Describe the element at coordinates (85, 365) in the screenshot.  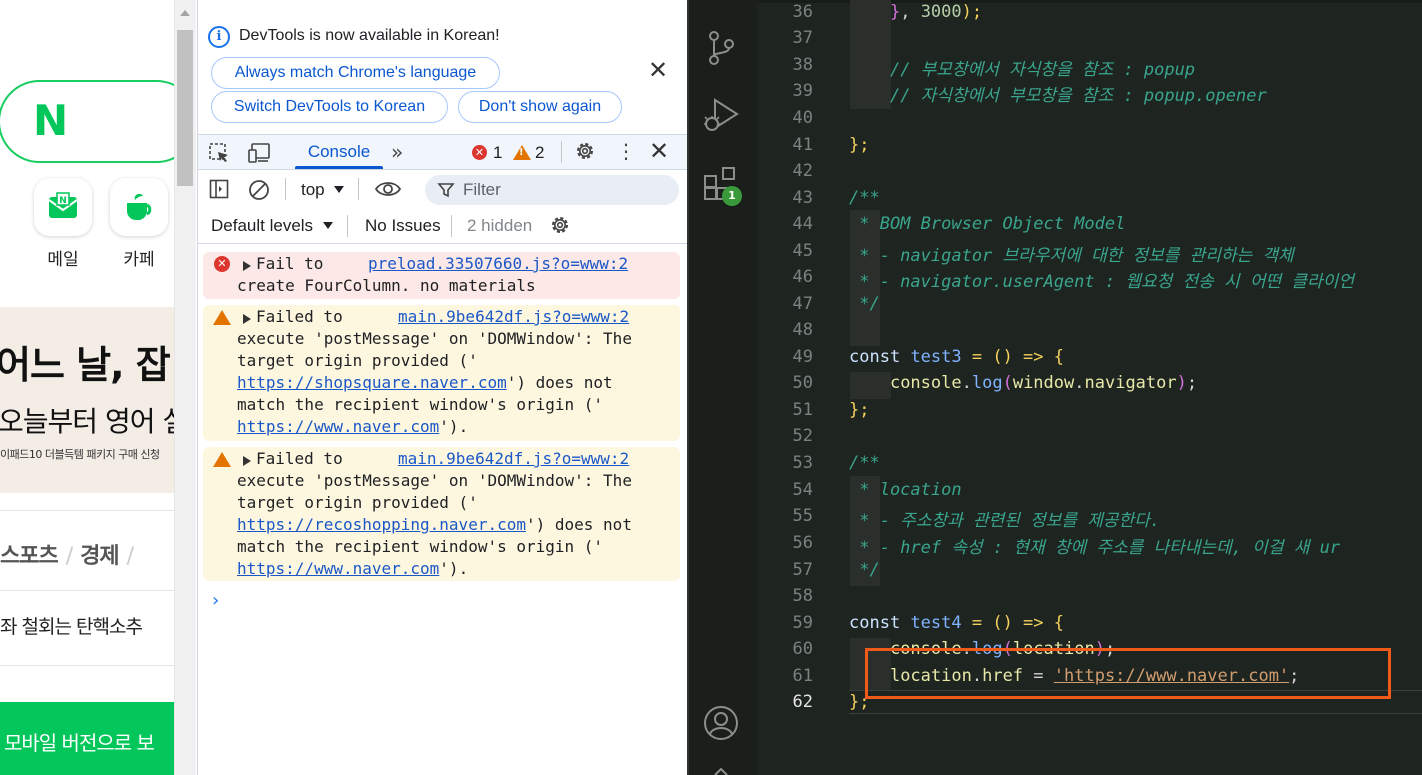
I see `banner-headline: 어느 날, 잡` at that location.